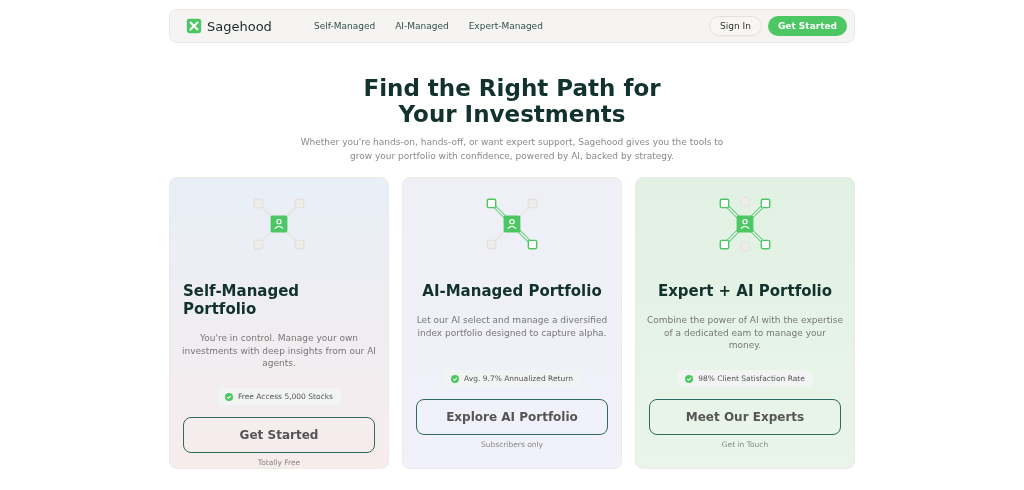 Image resolution: width=1024 pixels, height=490 pixels. Describe the element at coordinates (422, 26) in the screenshot. I see `nav-link: AI-Managed` at that location.